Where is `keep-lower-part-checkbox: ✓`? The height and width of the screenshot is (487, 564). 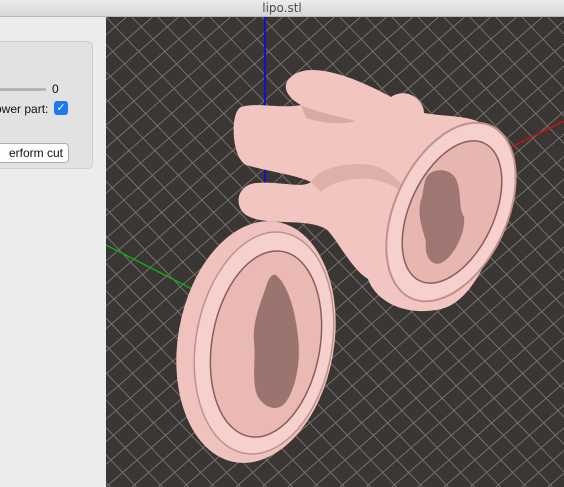
keep-lower-part-checkbox: ✓ is located at coordinates (61, 108).